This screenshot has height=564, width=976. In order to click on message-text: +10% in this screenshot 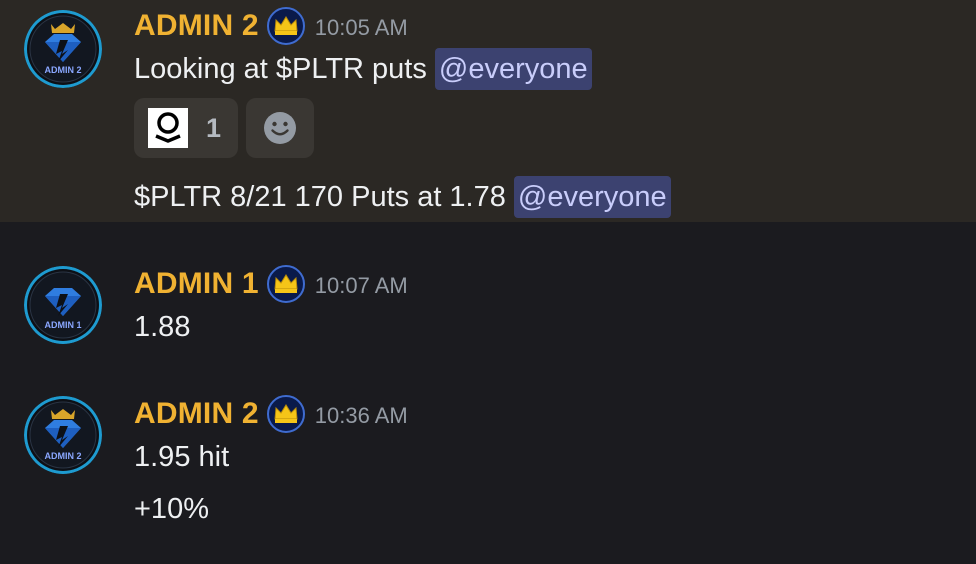, I will do `click(171, 508)`.